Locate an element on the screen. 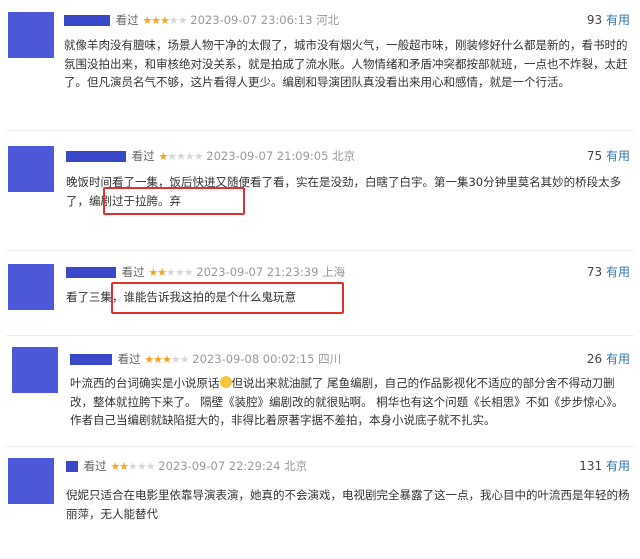 This screenshot has width=640, height=559. useful-vote: 26 有用 is located at coordinates (608, 359).